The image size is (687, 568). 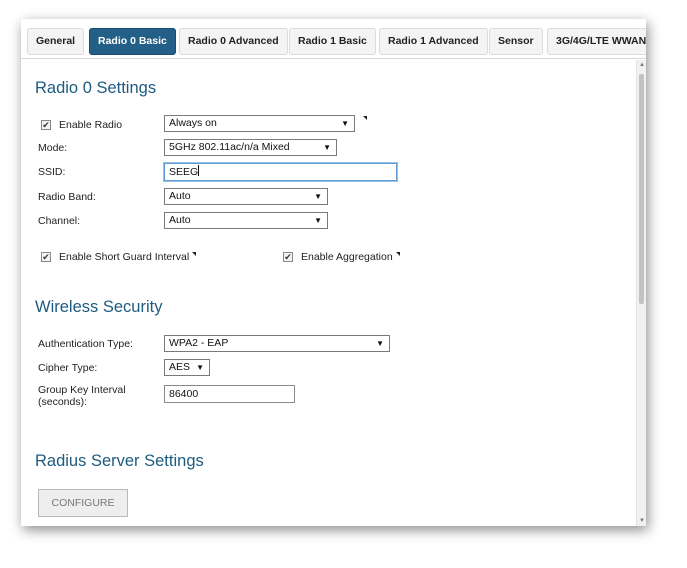 I want to click on enable-radio-row: ✔ Enable Radio, so click(x=81, y=125).